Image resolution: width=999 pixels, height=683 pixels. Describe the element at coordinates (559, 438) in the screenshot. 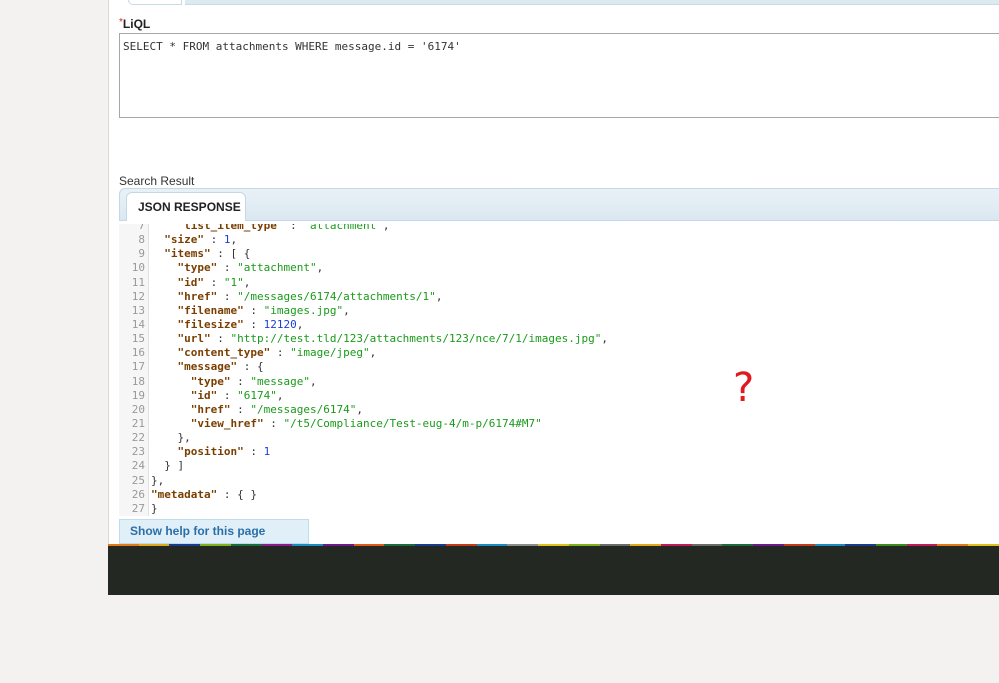

I see `code-line: 22 },` at that location.